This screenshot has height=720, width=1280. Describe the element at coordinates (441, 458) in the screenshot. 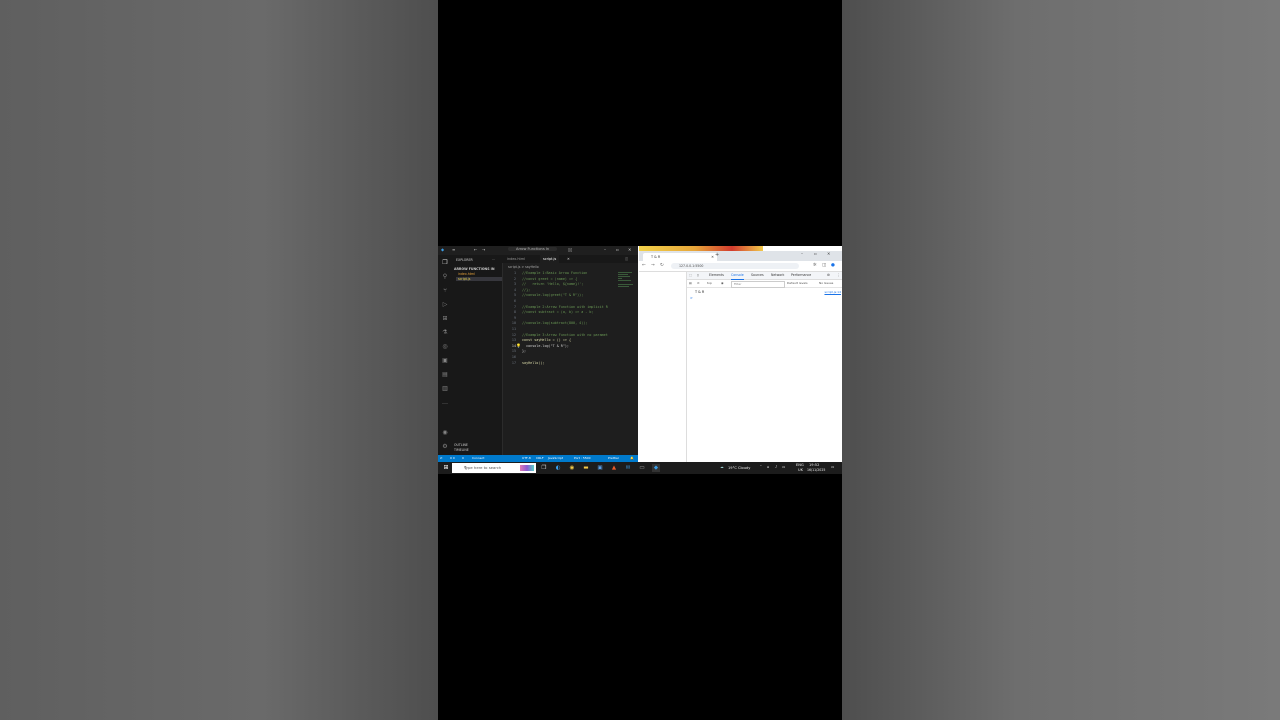

I see `remote-indicator-icon: ⇌` at that location.